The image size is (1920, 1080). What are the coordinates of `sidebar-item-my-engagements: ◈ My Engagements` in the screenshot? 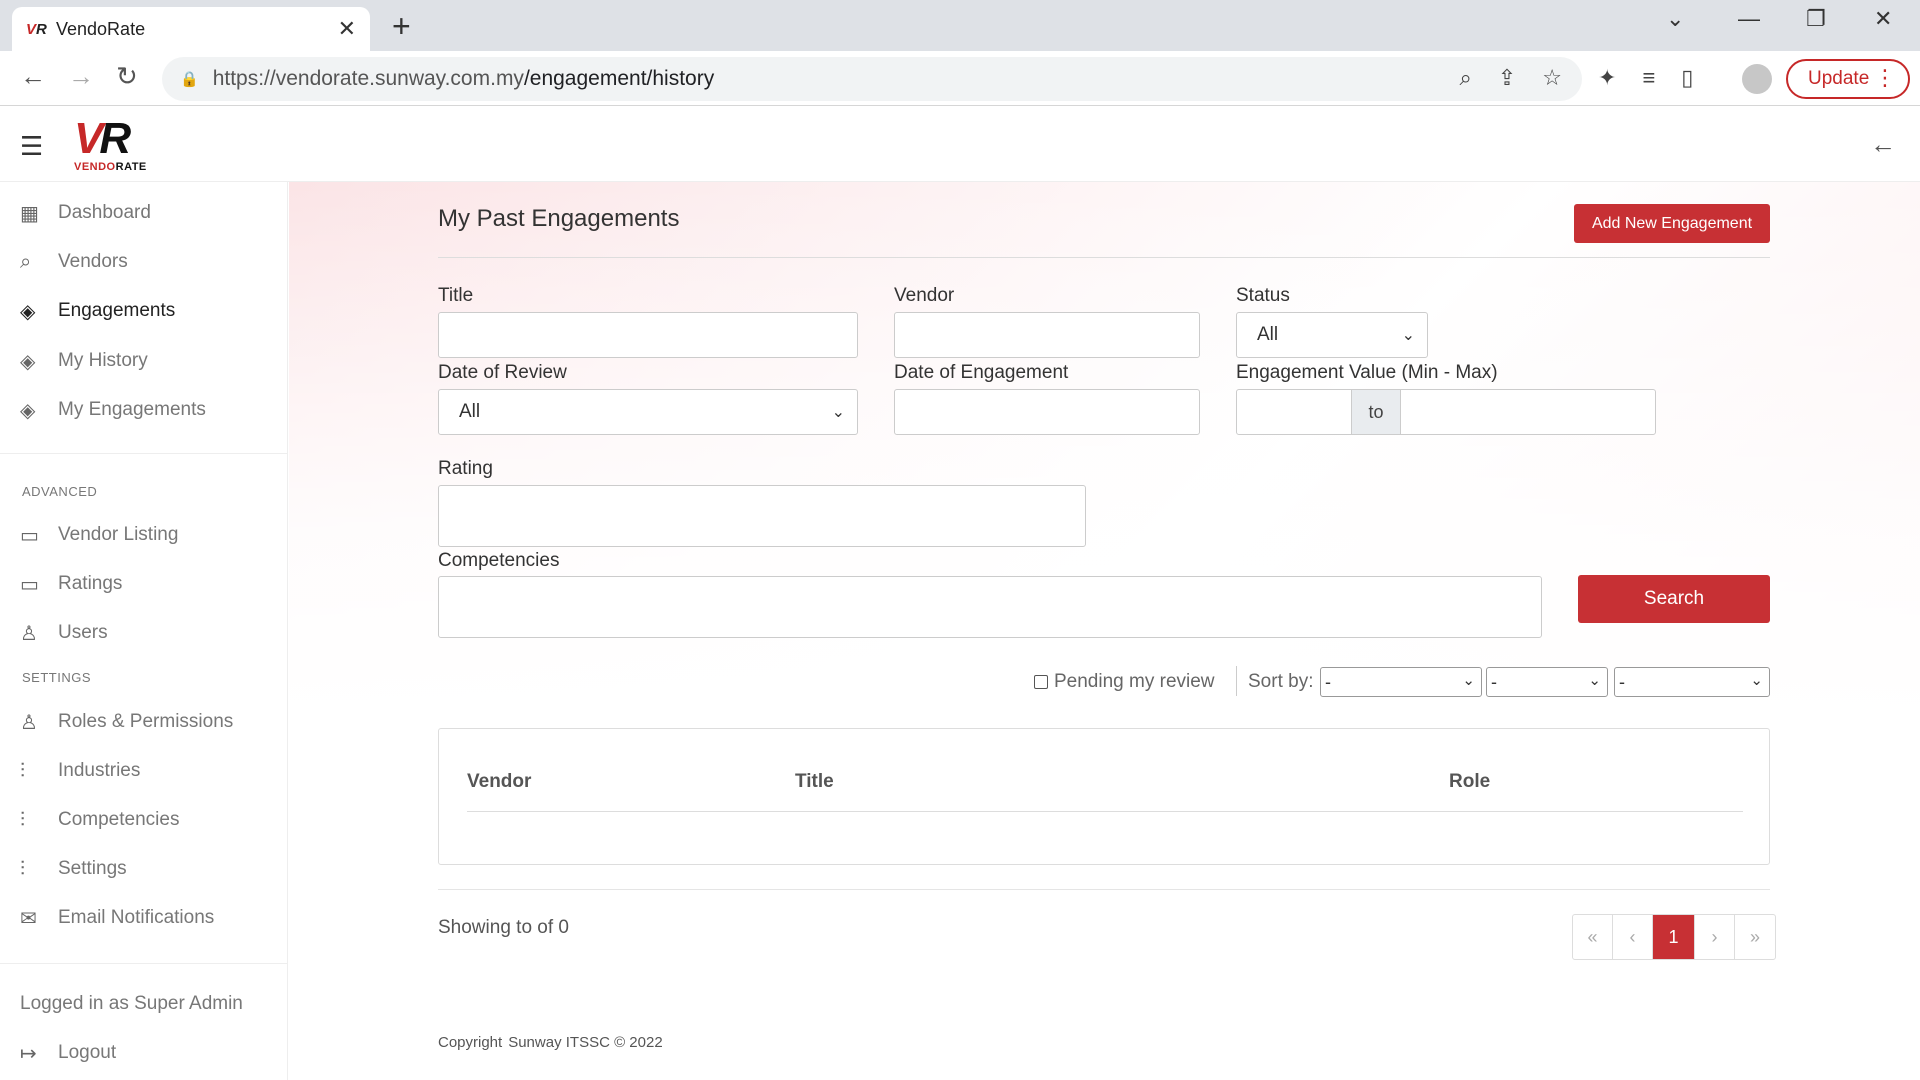 It's located at (144, 410).